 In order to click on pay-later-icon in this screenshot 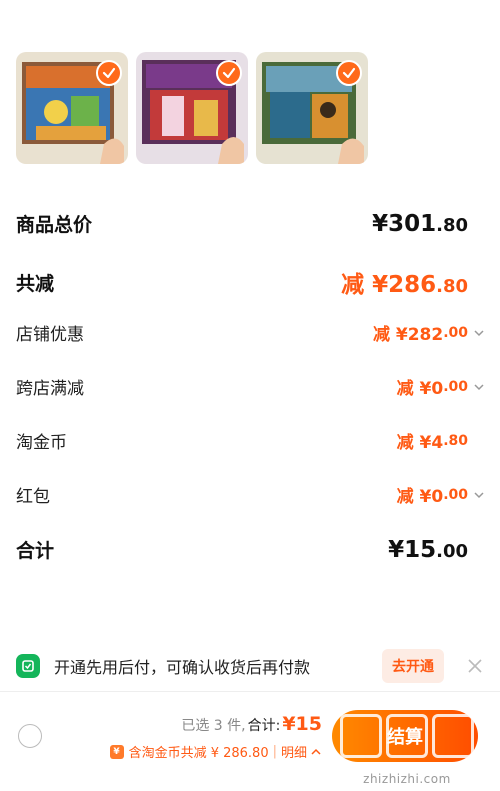, I will do `click(28, 665)`.